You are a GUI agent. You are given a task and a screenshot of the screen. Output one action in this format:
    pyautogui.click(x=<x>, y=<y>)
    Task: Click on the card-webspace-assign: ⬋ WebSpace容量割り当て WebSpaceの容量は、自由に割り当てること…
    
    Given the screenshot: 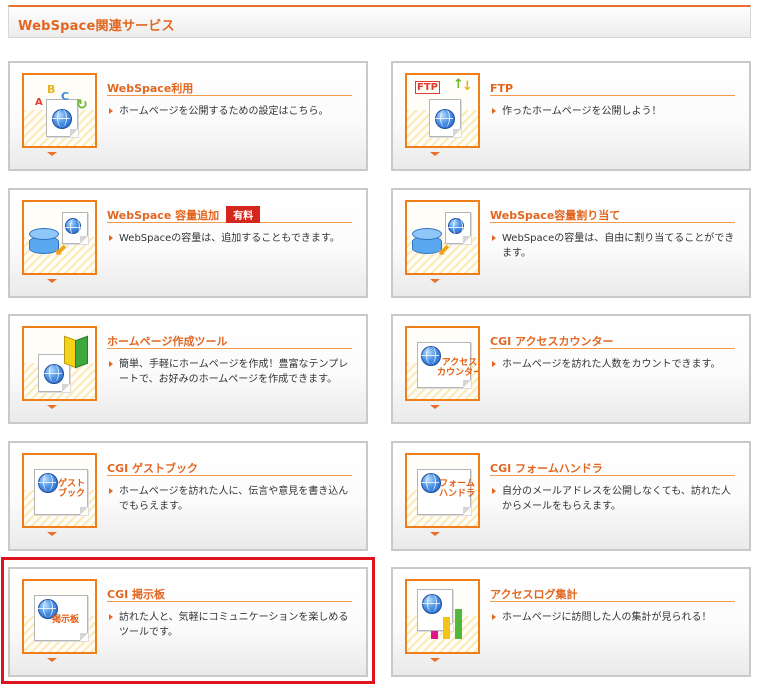 What is the action you would take?
    pyautogui.click(x=571, y=243)
    